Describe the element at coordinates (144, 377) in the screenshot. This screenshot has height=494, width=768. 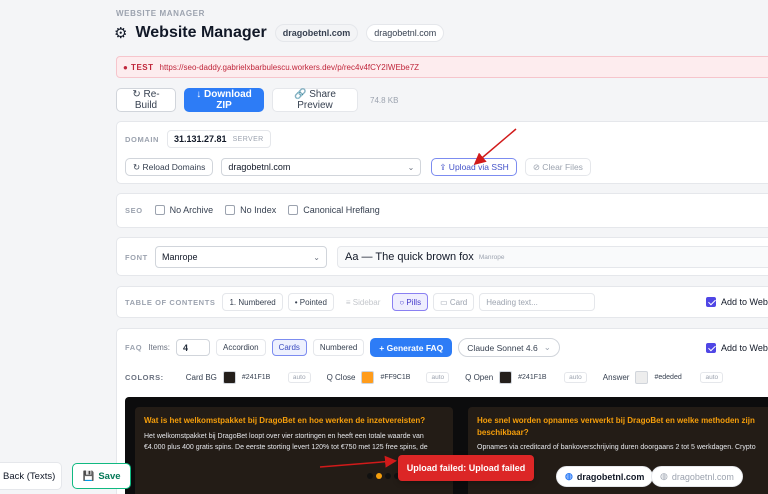
I see `colors-label: COLORS:` at that location.